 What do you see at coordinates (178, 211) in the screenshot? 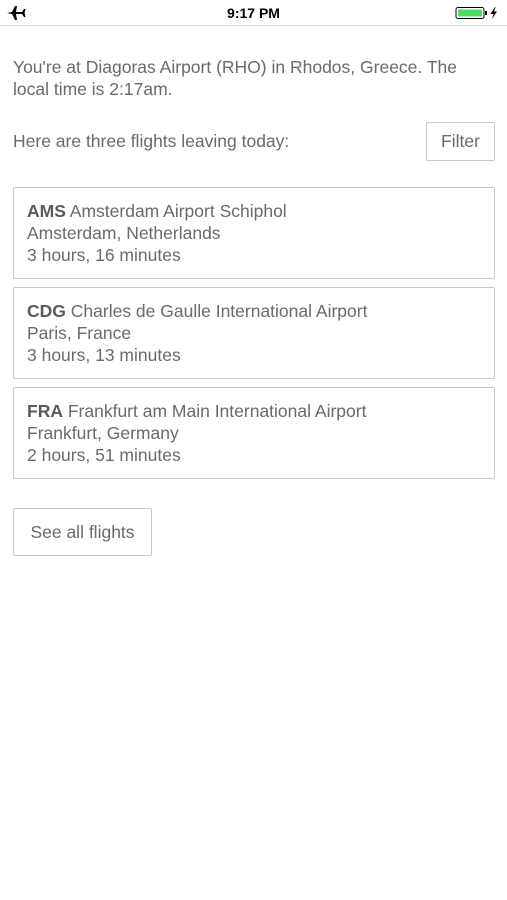
I see `flight-airport: Amsterdam Airport Schiphol` at bounding box center [178, 211].